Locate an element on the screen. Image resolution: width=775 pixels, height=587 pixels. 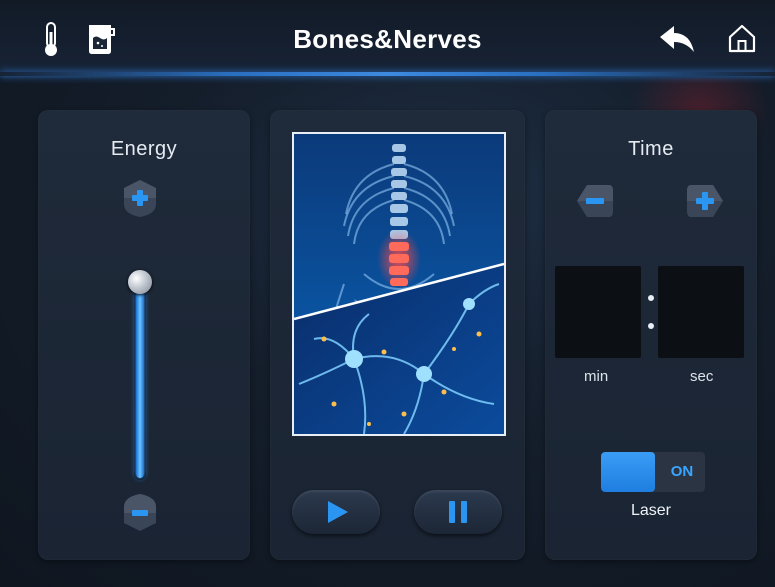
time-label: Time is located at coordinates (651, 149).